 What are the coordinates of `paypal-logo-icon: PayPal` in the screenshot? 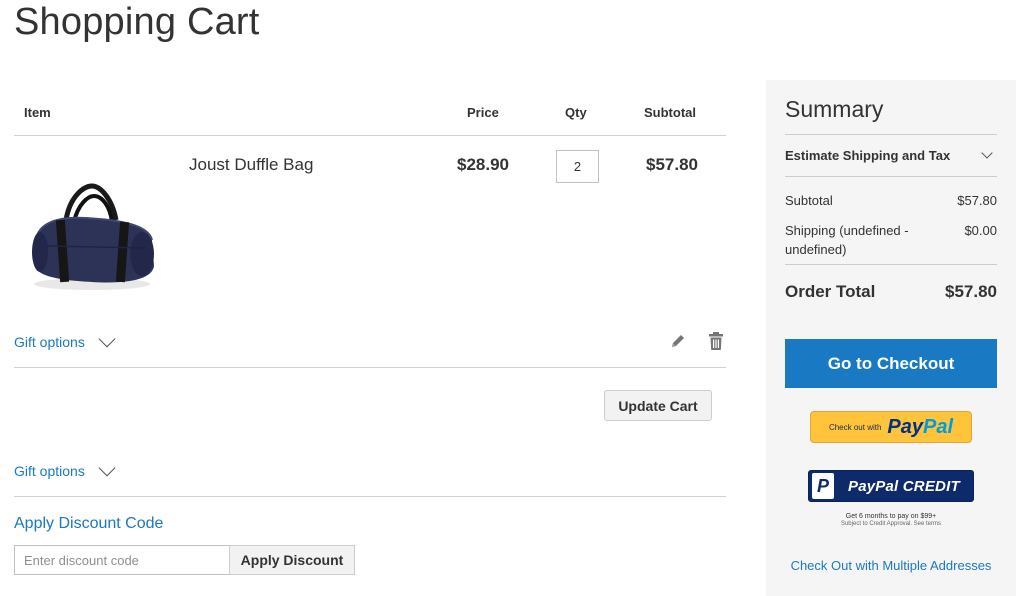 It's located at (920, 427).